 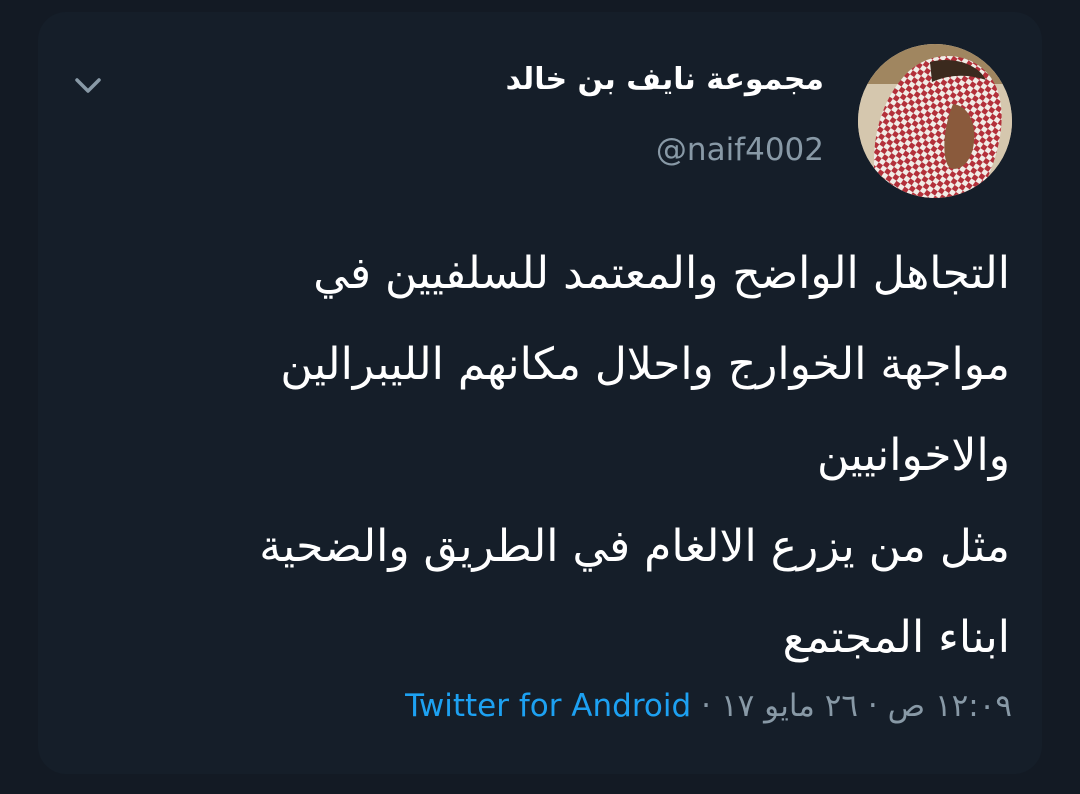 I want to click on tweet-text-line: مثل من يزرع الالغام في الطريق والضحية, so click(x=634, y=546).